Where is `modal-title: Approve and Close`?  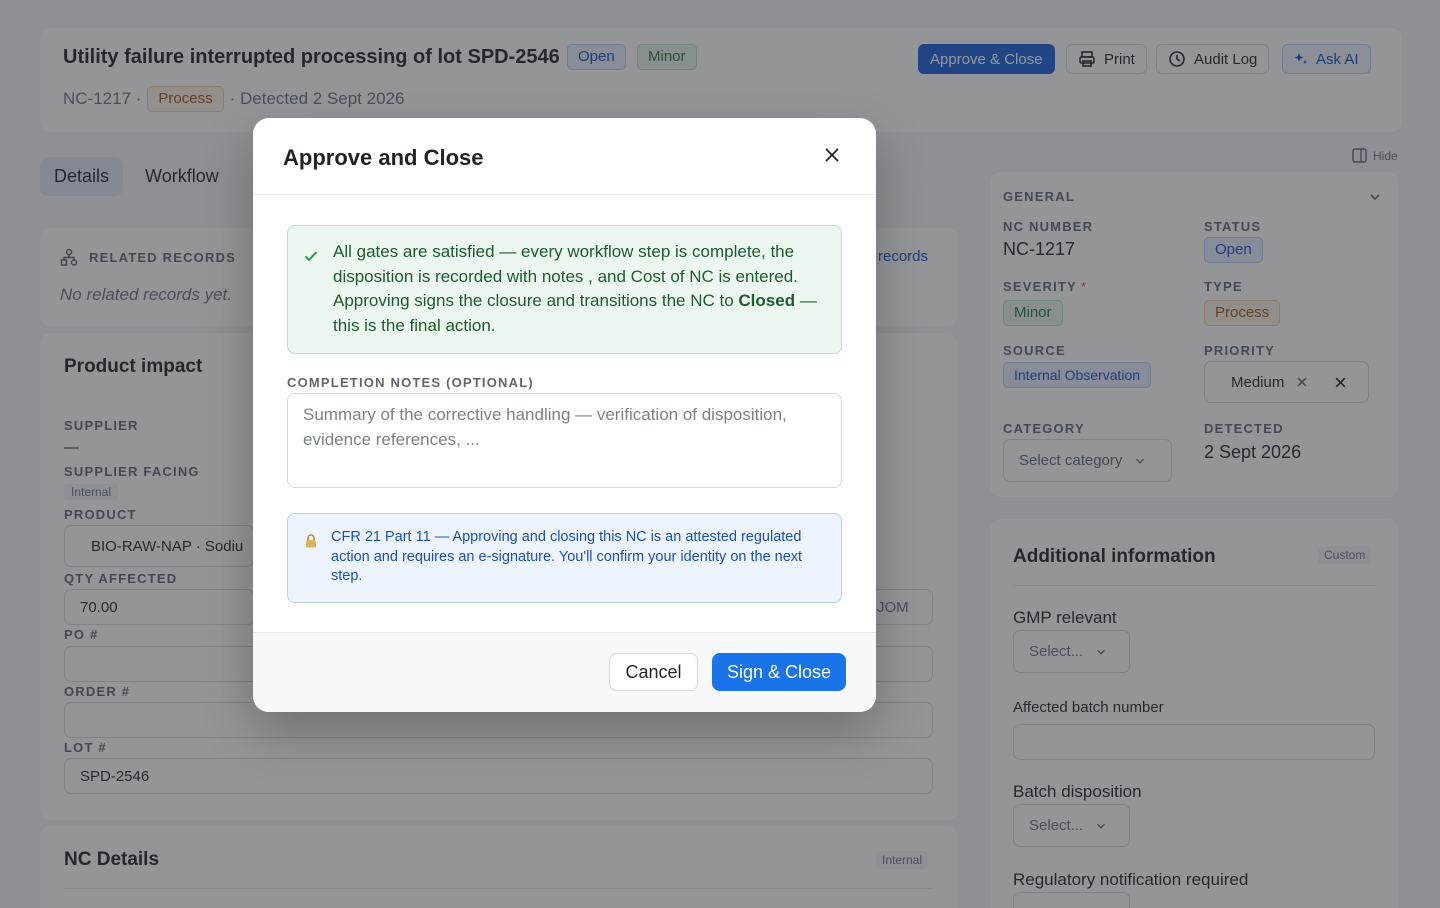
modal-title: Approve and Close is located at coordinates (383, 157).